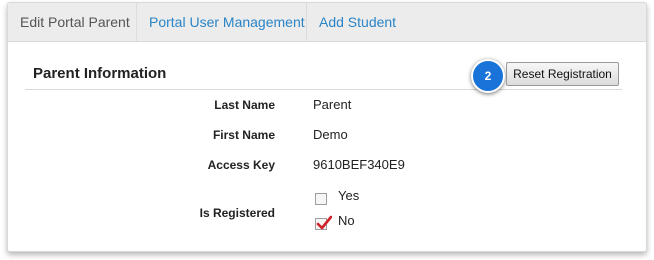 This screenshot has width=654, height=260. What do you see at coordinates (488, 76) in the screenshot?
I see `step-number-badge: 2` at bounding box center [488, 76].